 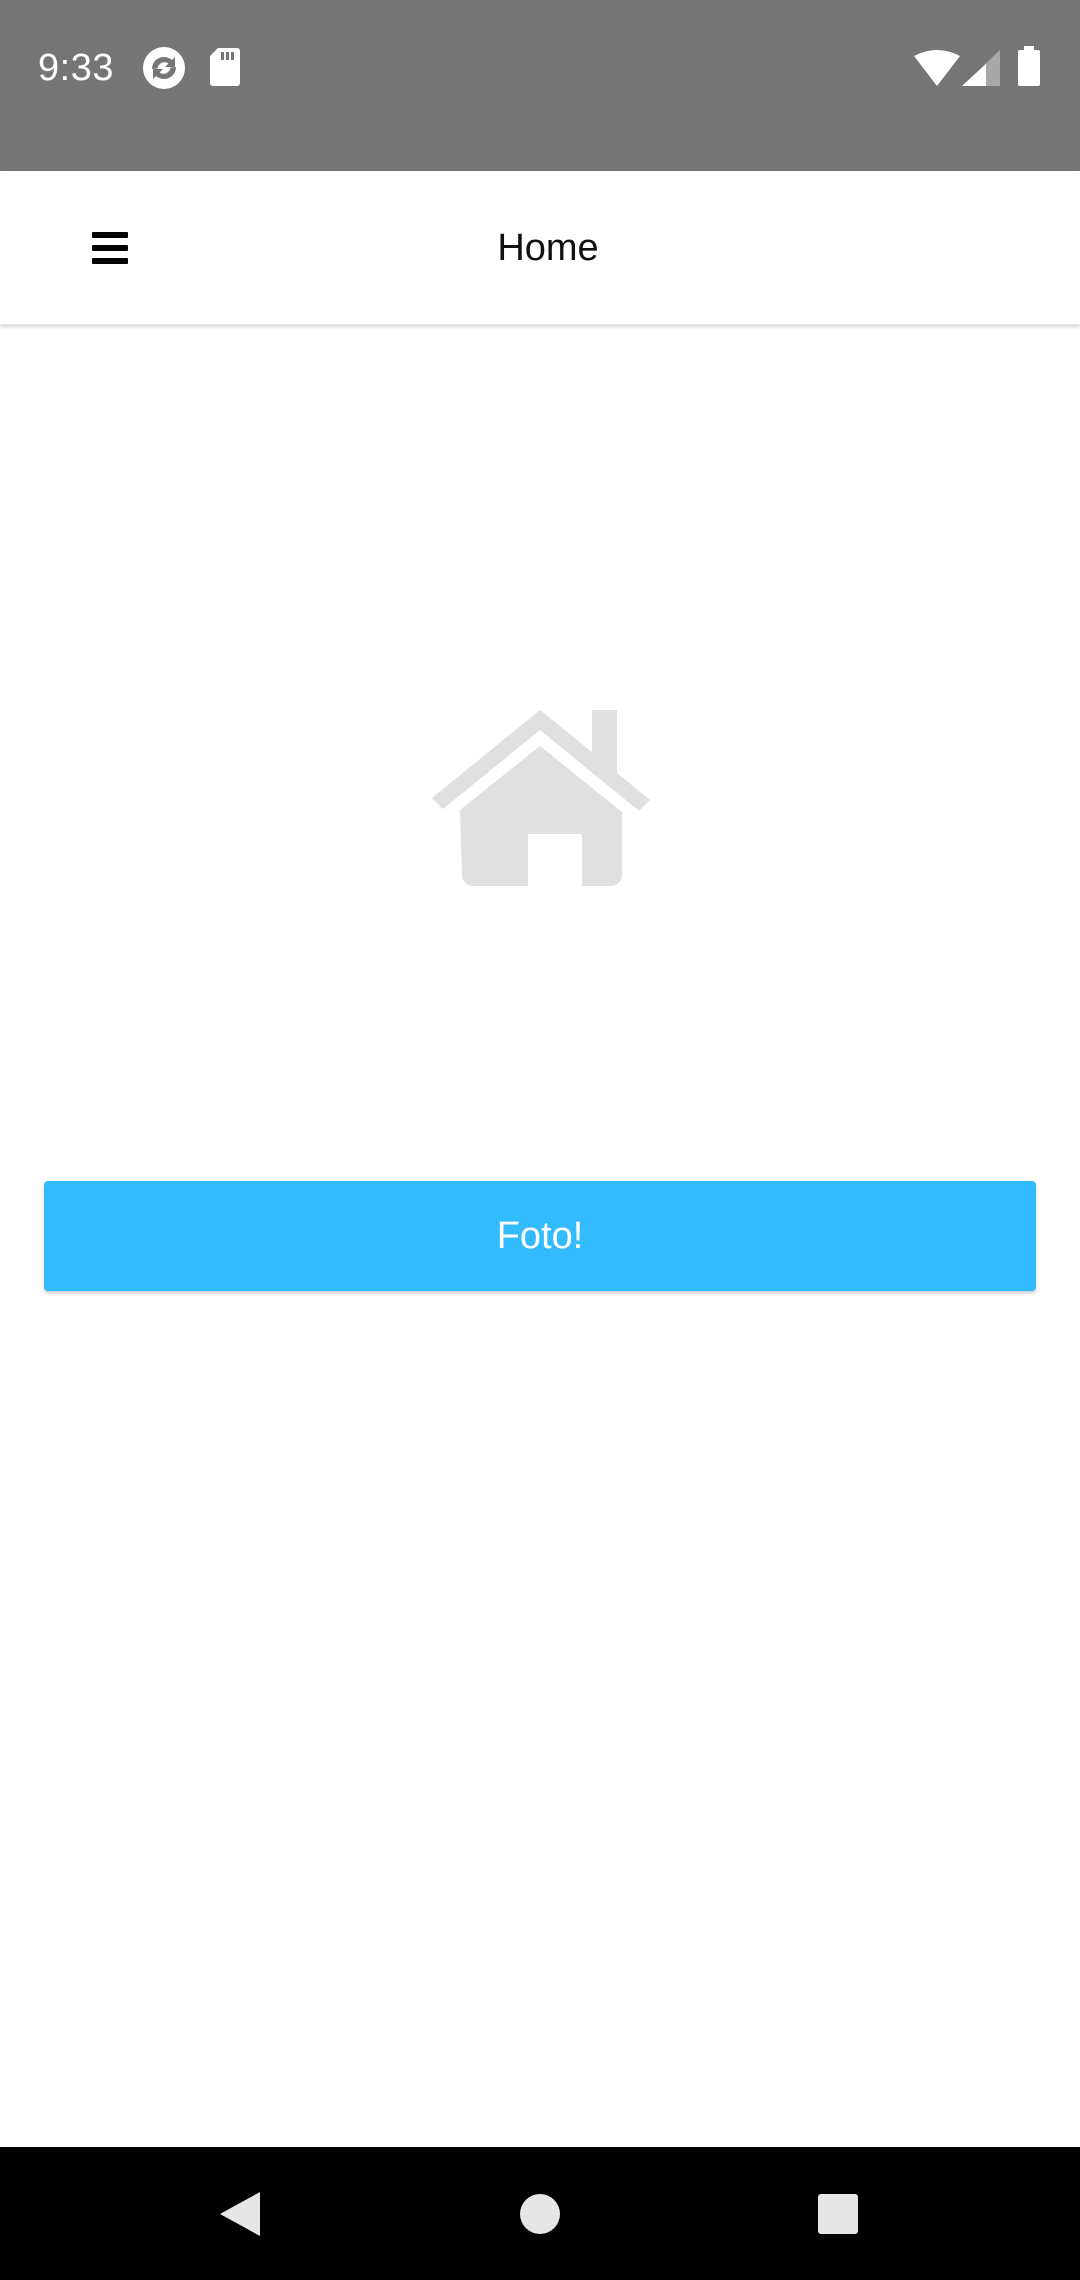 I want to click on foto-button: Foto!, so click(x=540, y=1236).